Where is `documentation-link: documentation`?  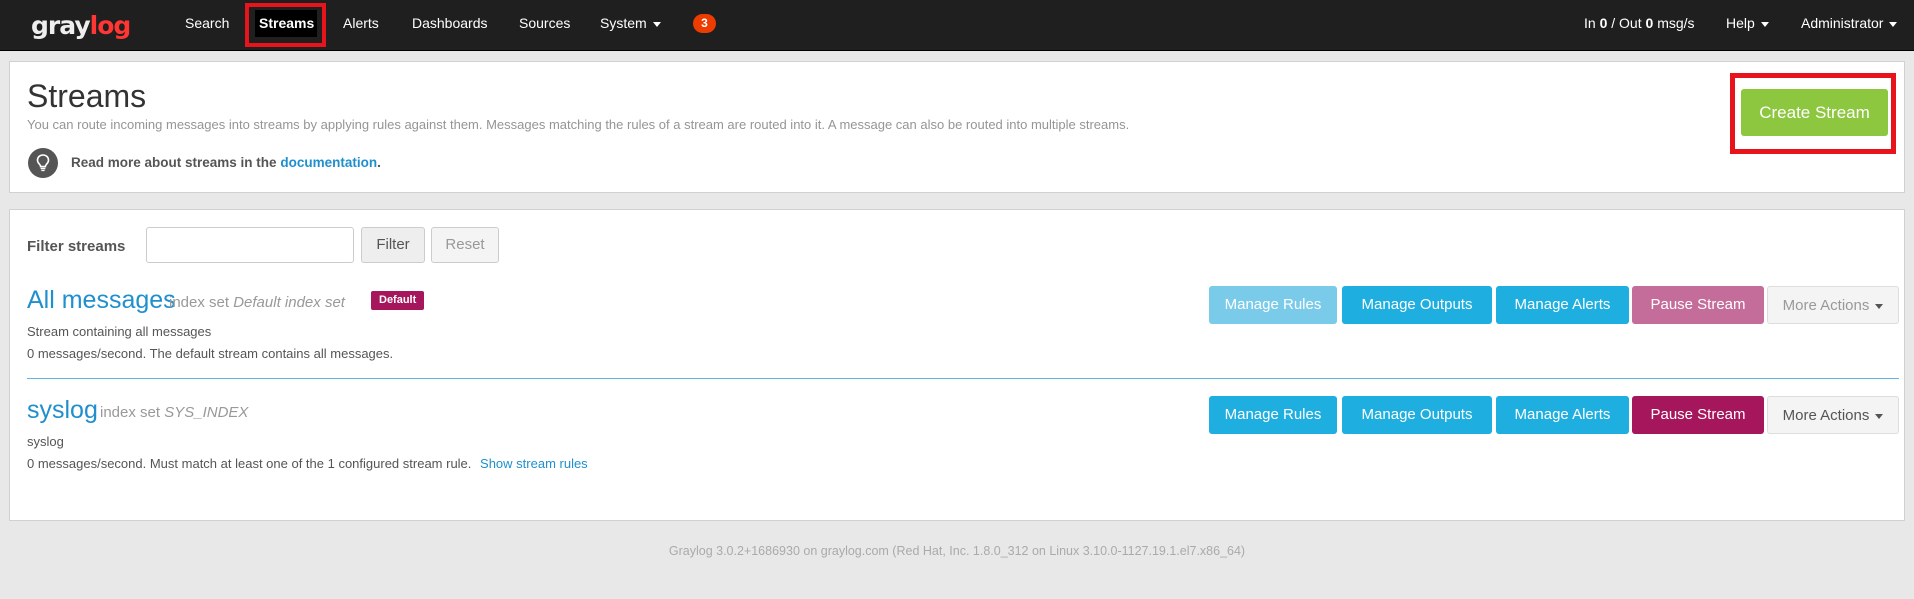
documentation-link: documentation is located at coordinates (328, 162).